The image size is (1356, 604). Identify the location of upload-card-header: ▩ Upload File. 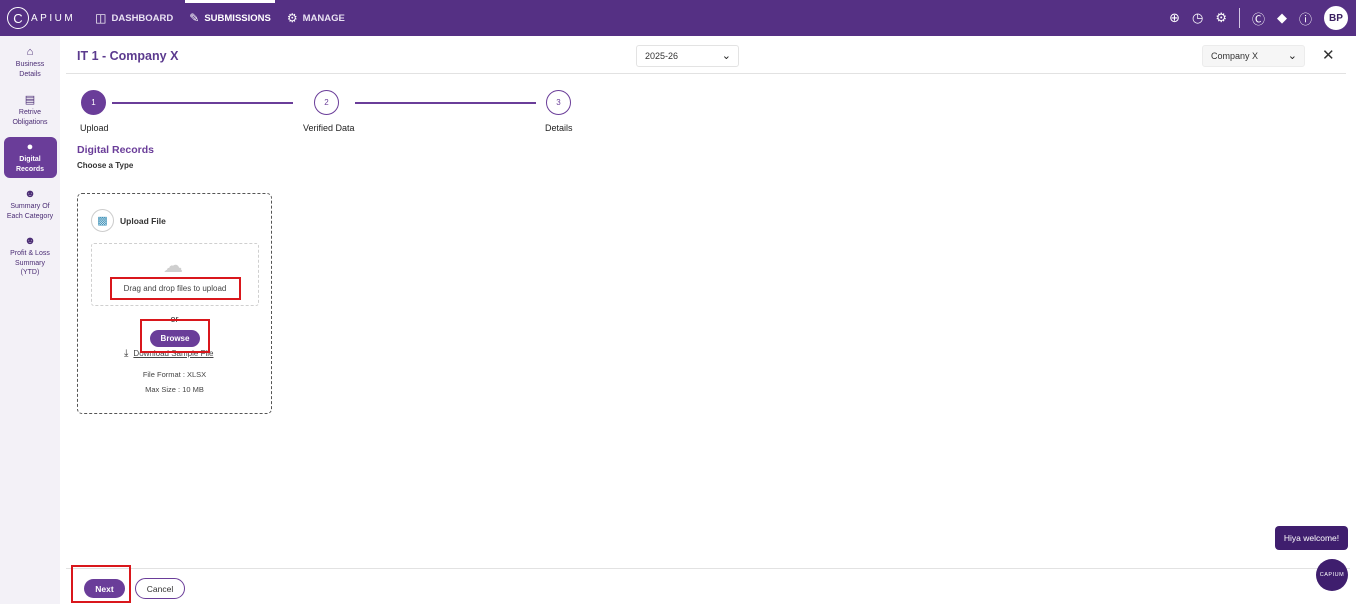
(128, 220).